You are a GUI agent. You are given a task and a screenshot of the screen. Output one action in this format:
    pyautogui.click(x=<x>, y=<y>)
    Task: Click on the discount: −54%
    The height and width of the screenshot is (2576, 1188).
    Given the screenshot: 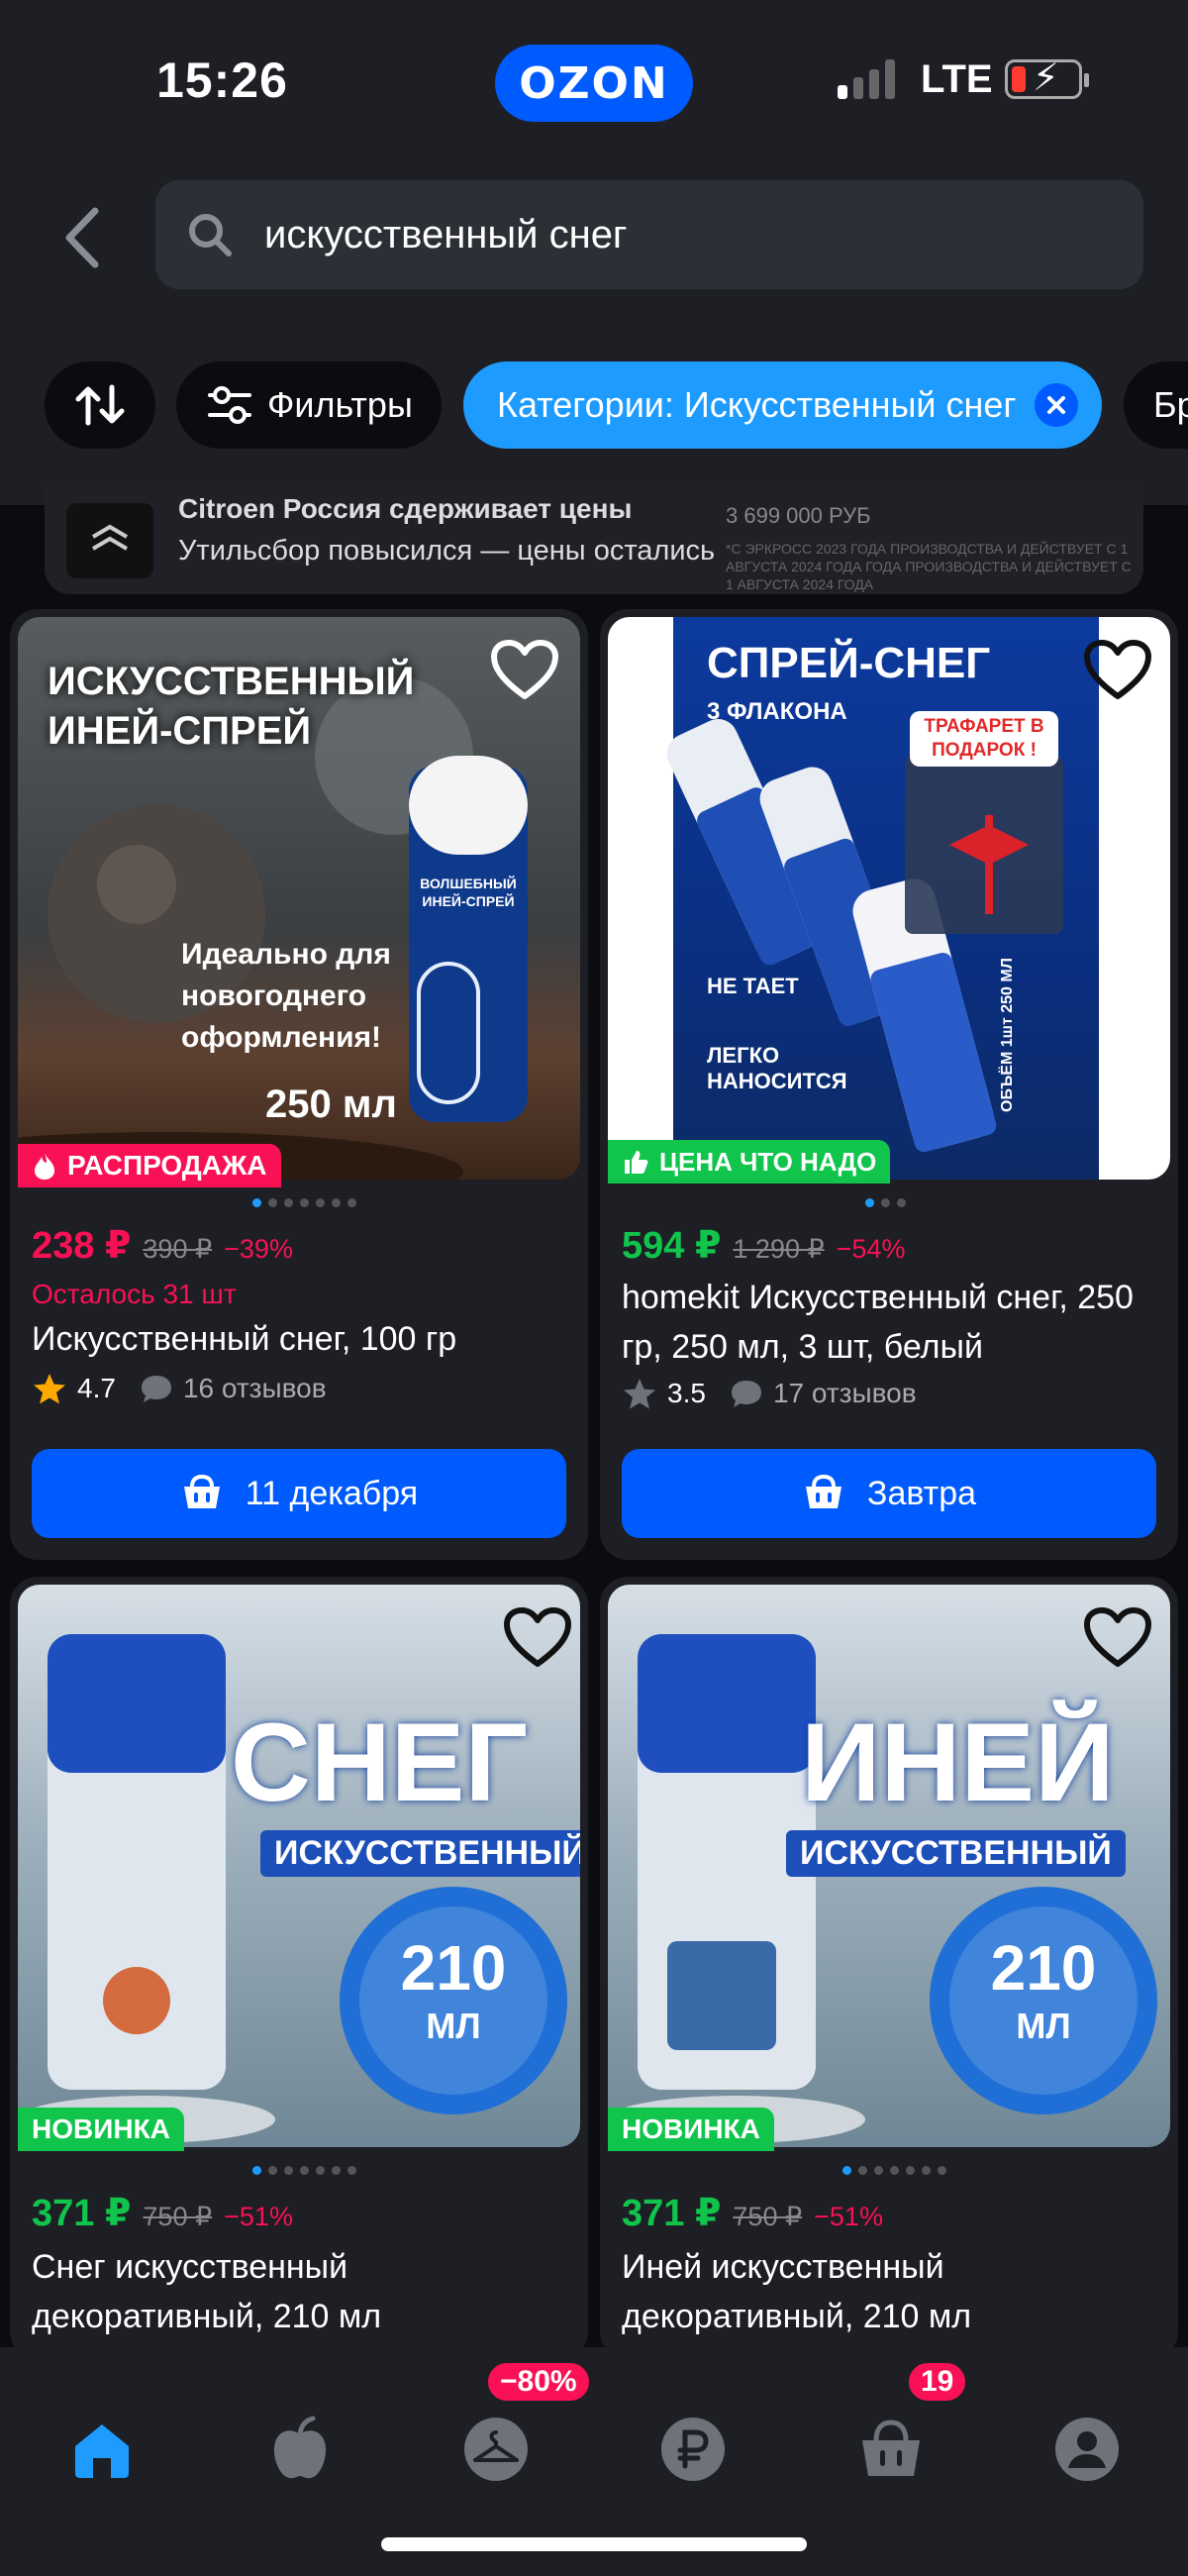 What is the action you would take?
    pyautogui.click(x=871, y=1249)
    